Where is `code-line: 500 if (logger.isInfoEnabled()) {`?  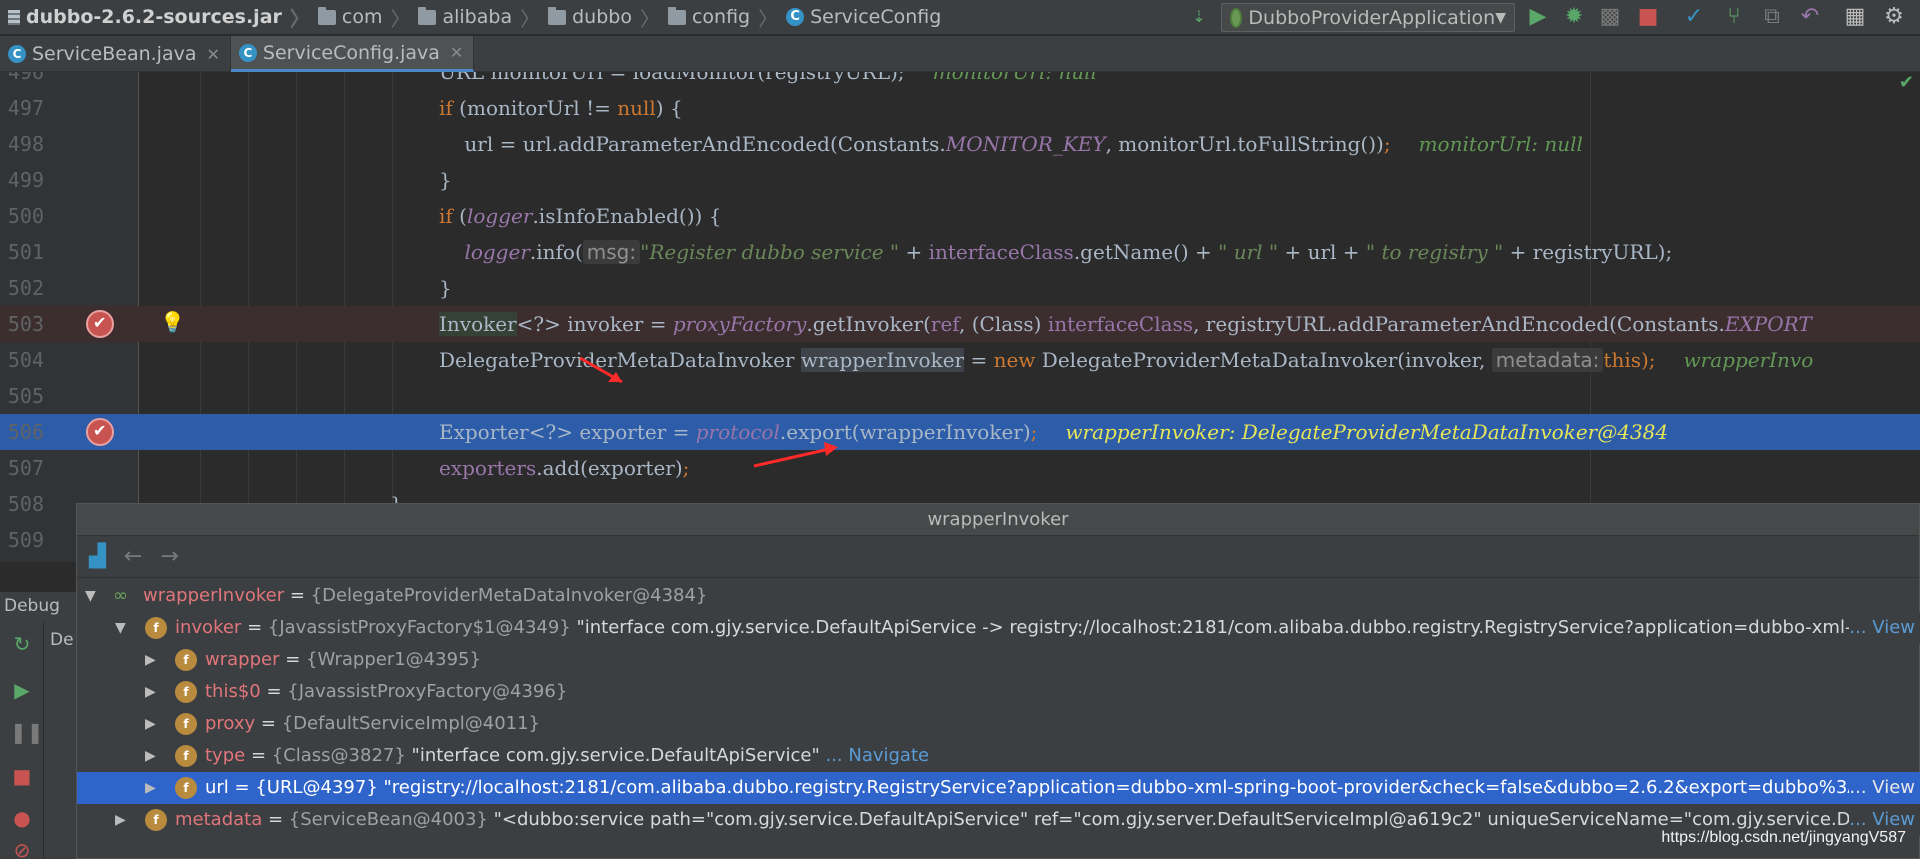 code-line: 500 if (logger.isInfoEnabled()) { is located at coordinates (960, 216).